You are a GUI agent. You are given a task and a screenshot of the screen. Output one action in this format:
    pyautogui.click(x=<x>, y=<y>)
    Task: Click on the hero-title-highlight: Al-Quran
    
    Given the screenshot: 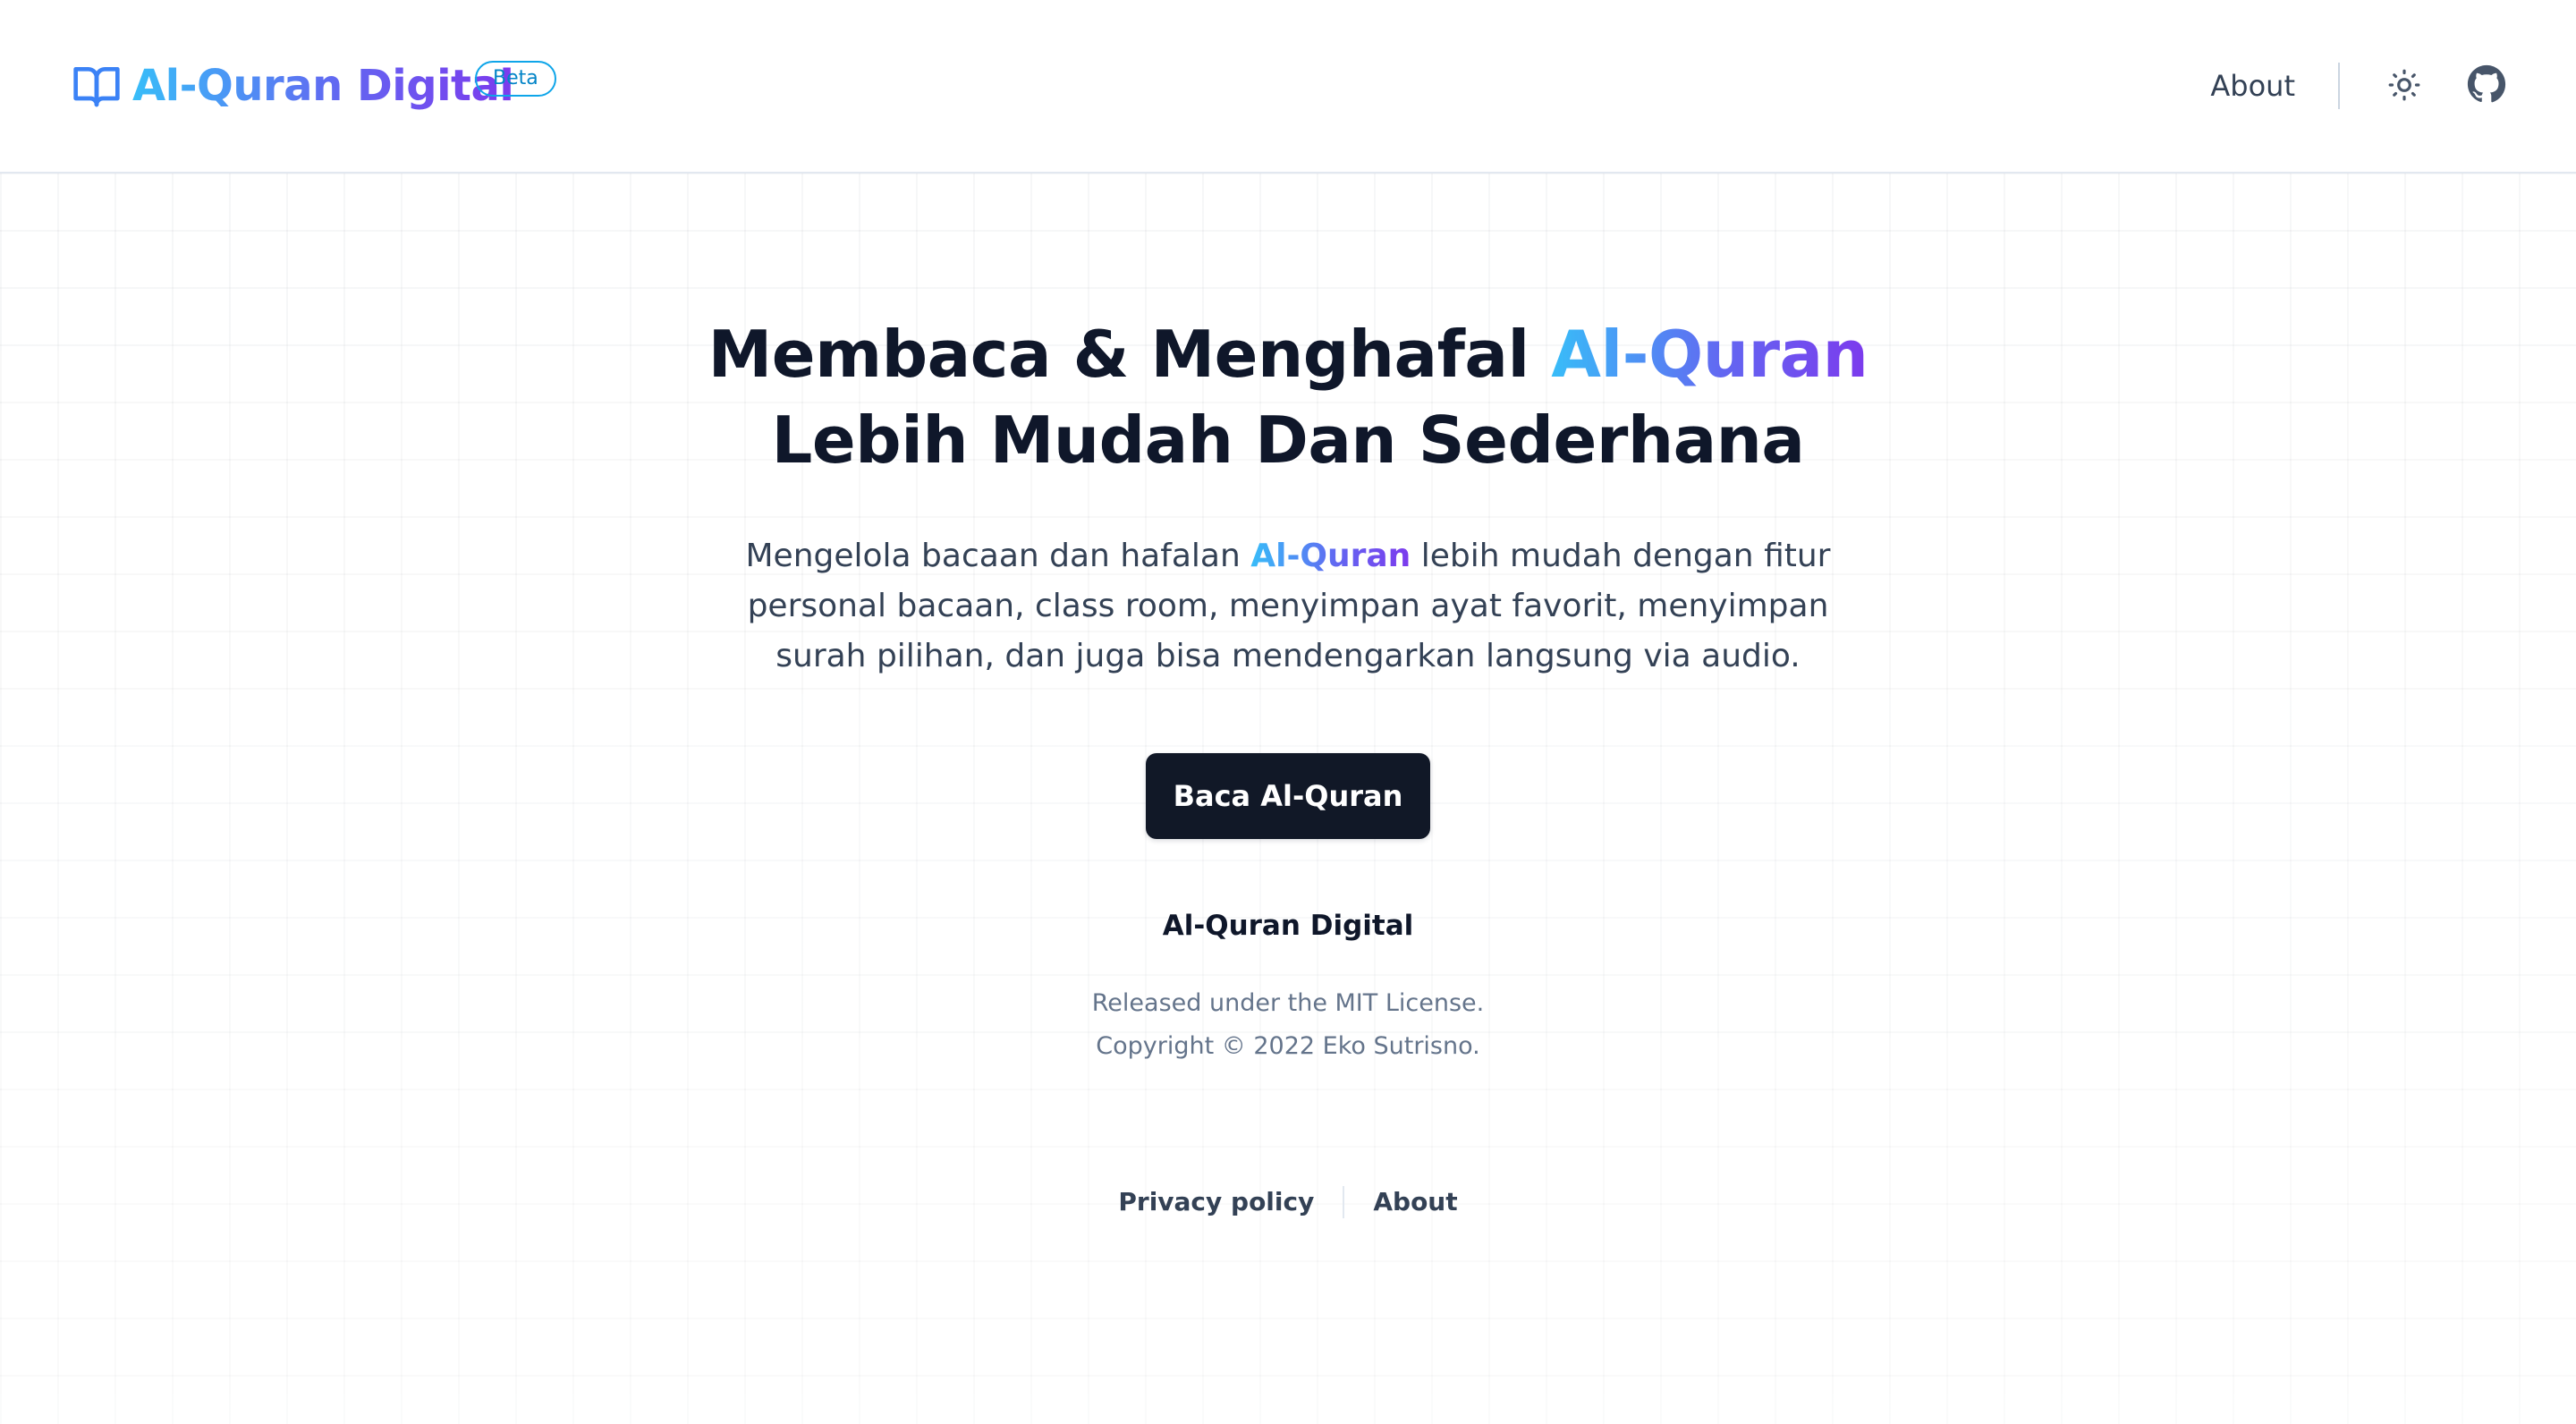 What is the action you would take?
    pyautogui.click(x=1709, y=354)
    